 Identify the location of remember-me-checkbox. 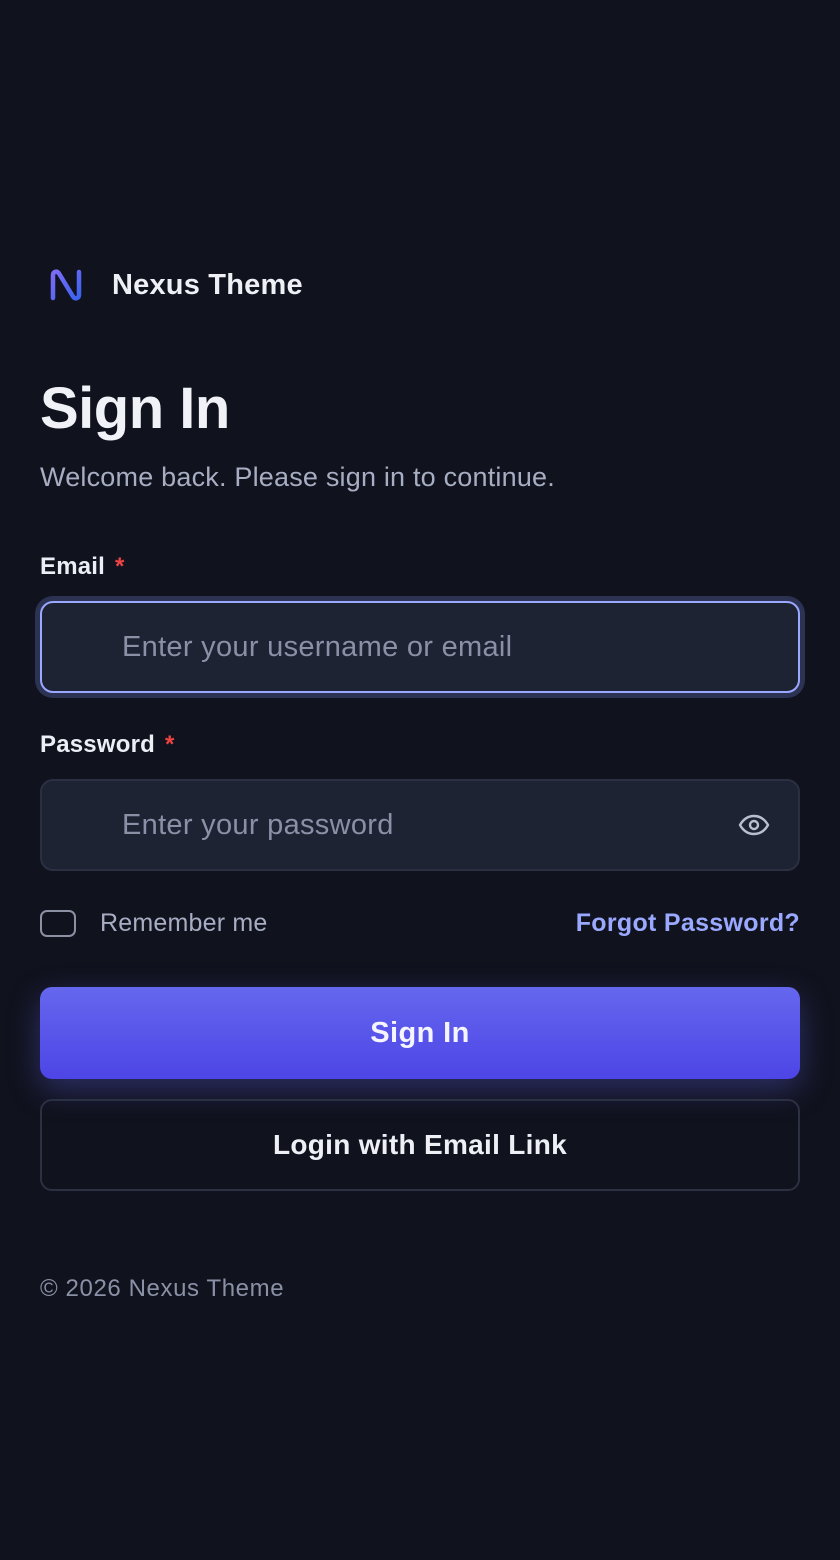
(58, 923).